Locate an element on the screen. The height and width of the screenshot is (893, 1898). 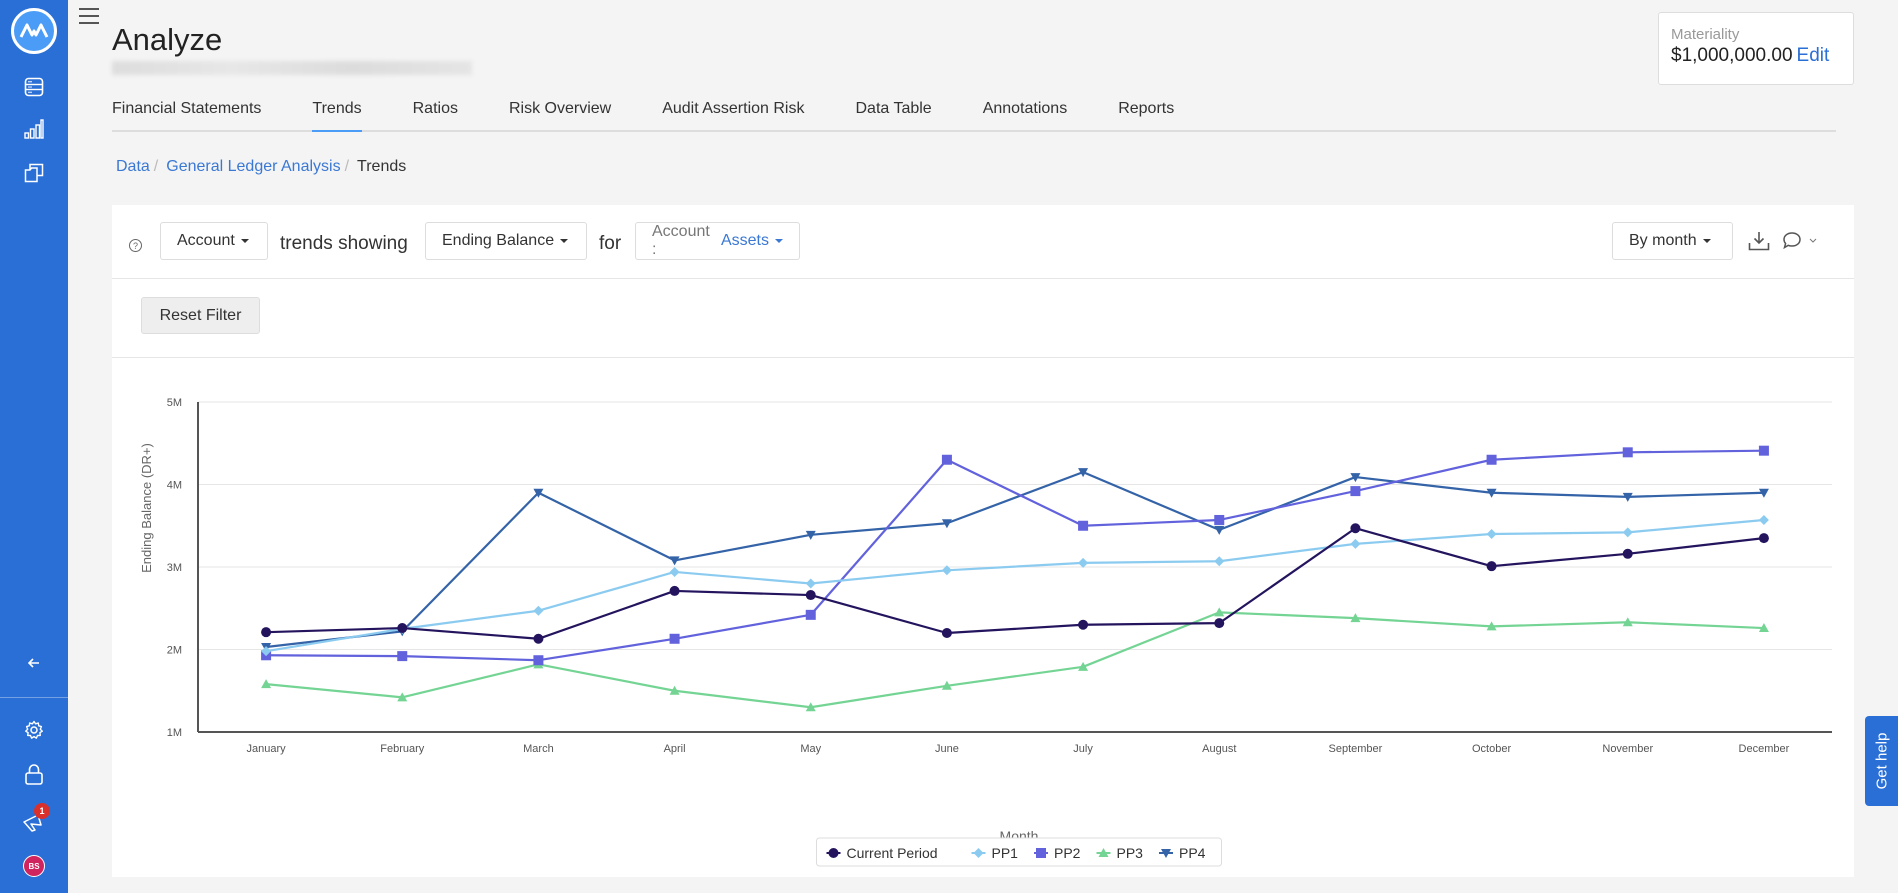
x-tick-label: September is located at coordinates (1356, 749).